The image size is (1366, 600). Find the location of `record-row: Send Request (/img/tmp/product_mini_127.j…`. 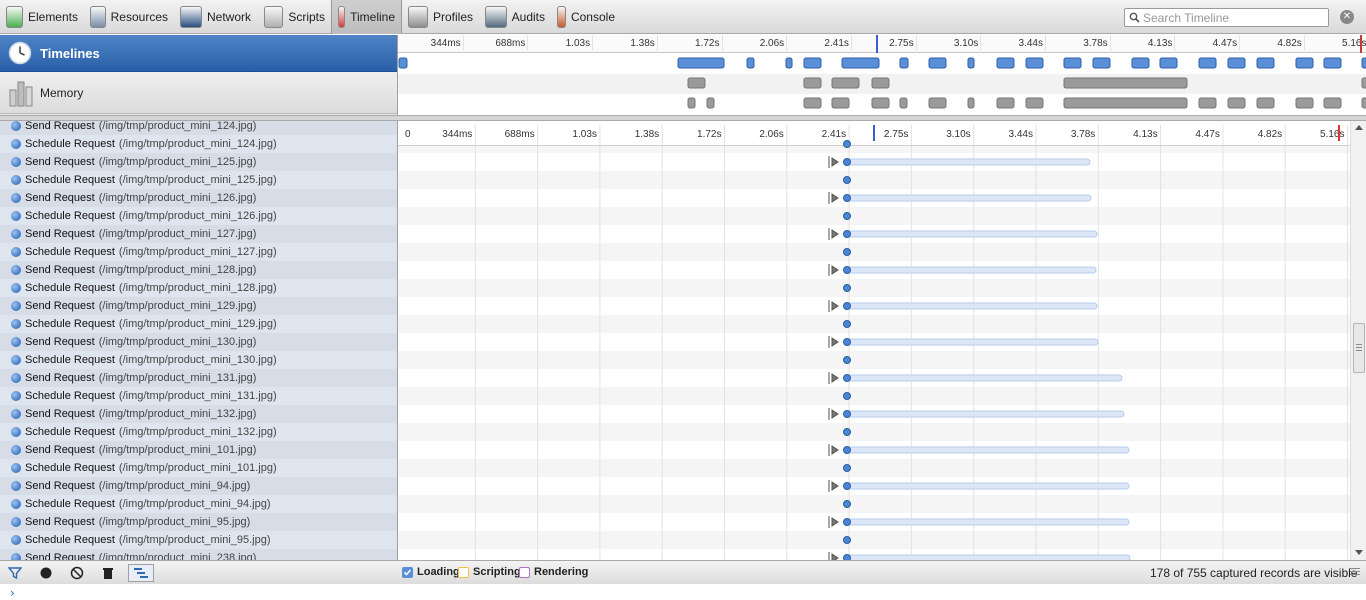

record-row: Send Request (/img/tmp/product_mini_127.j… is located at coordinates (198, 234).